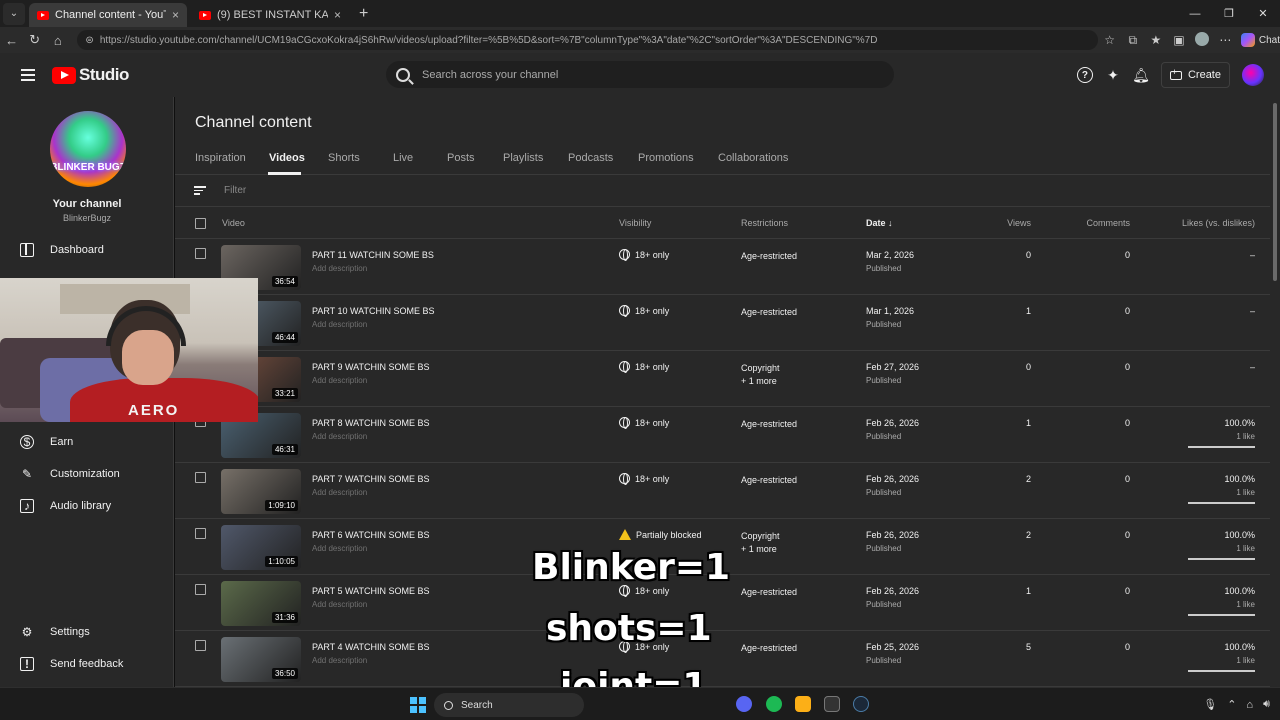 This screenshot has height=720, width=1280. I want to click on tab-playlists: Playlists, so click(523, 158).